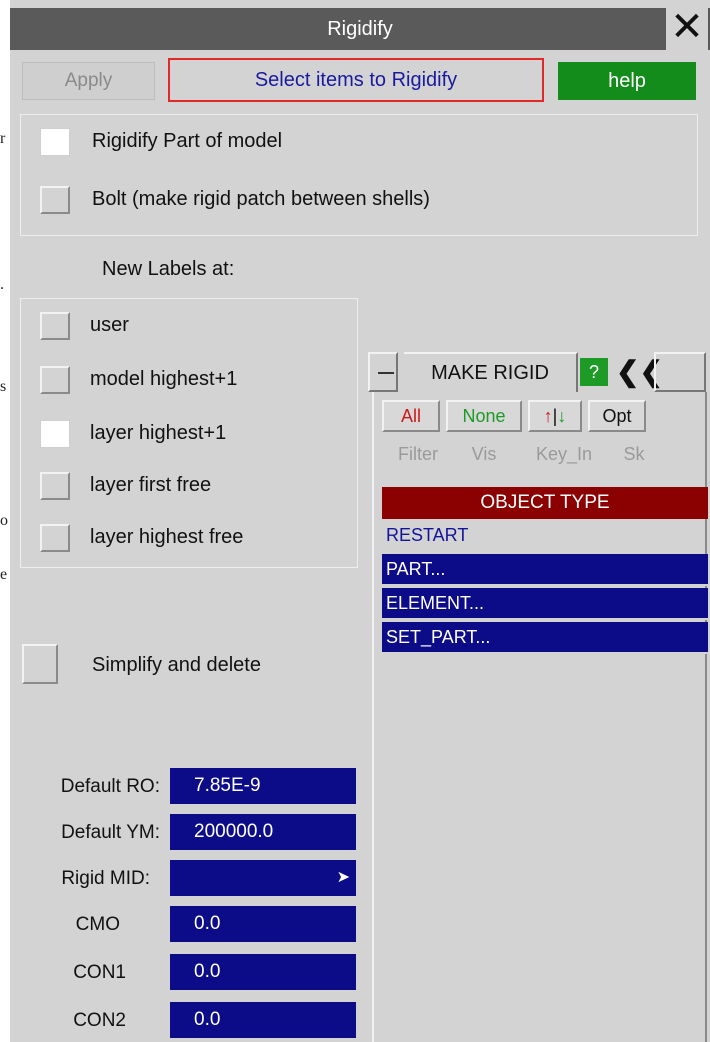  I want to click on layer-highest-radio, so click(55, 434).